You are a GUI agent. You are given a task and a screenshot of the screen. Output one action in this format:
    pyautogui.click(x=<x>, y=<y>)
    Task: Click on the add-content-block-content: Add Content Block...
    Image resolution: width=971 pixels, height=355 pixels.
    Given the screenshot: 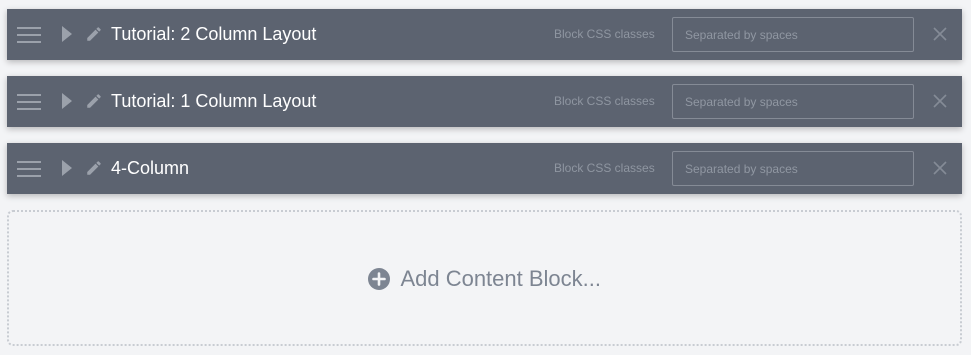 What is the action you would take?
    pyautogui.click(x=484, y=279)
    